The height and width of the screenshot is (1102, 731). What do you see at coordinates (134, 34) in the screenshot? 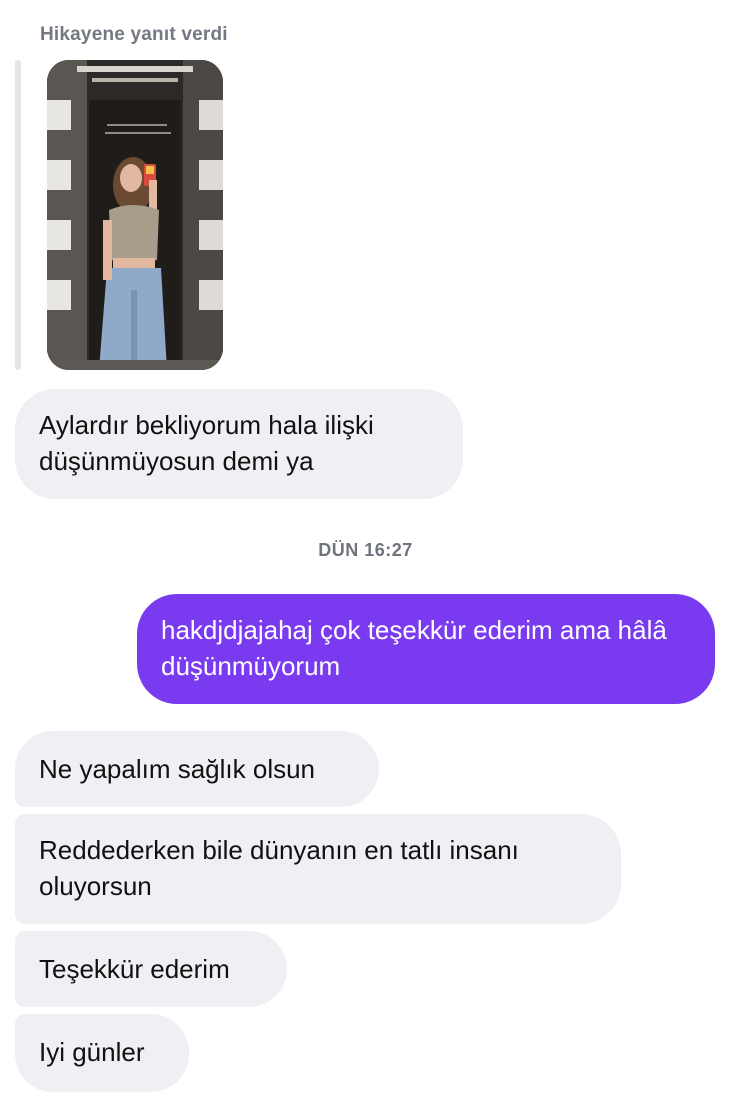
I see `story-reply-label: Hikayene yanıt verdi` at bounding box center [134, 34].